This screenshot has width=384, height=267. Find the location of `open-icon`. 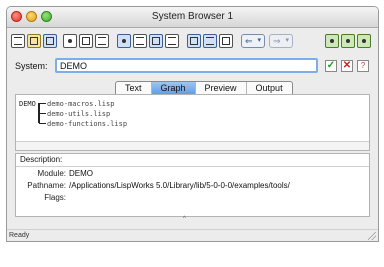

open-icon is located at coordinates (34, 41).